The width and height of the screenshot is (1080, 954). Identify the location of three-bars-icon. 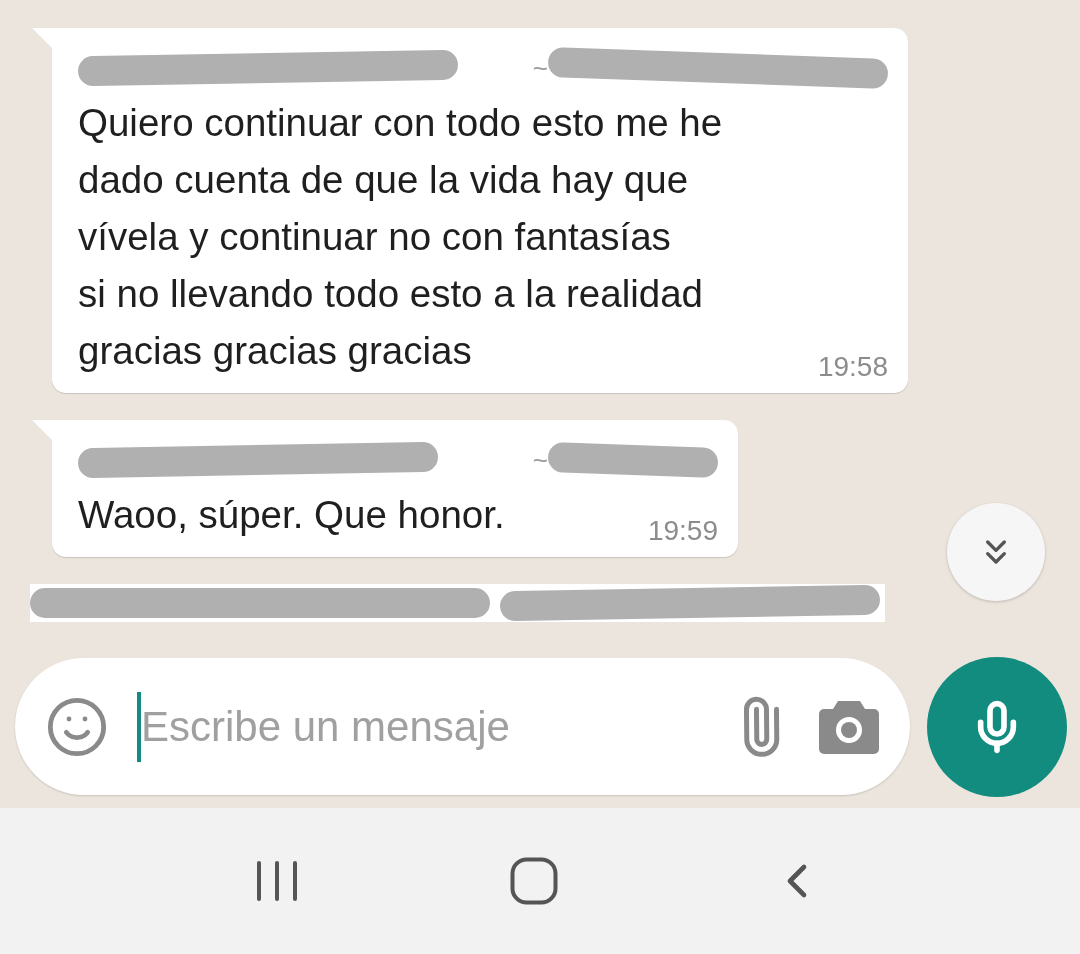
(277, 881).